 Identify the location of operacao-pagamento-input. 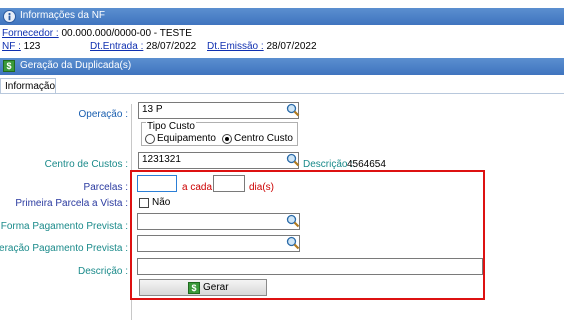
(218, 243).